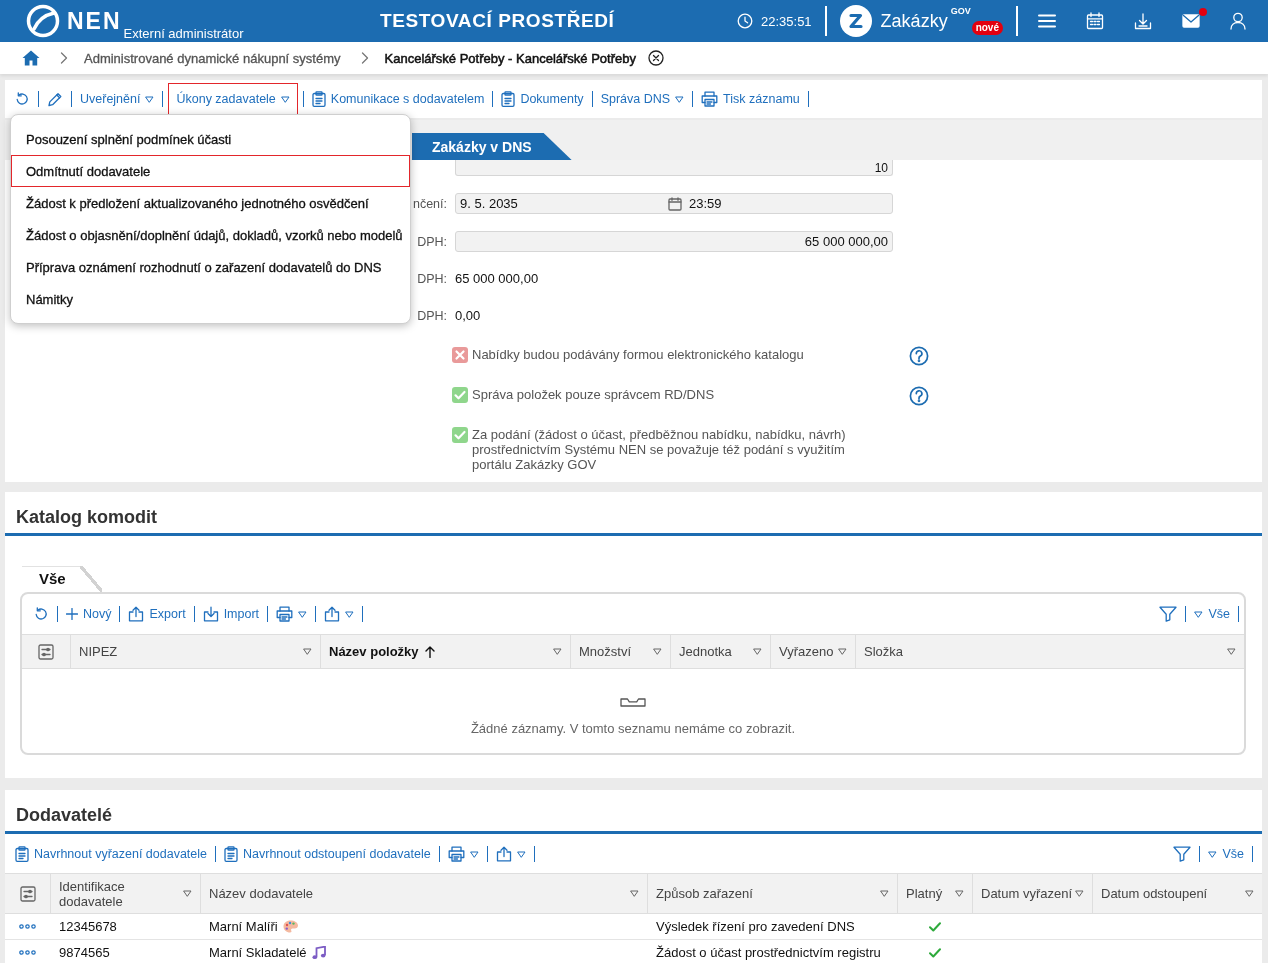 This screenshot has width=1268, height=963. Describe the element at coordinates (720, 651) in the screenshot. I see `column-header: Jednotka` at that location.